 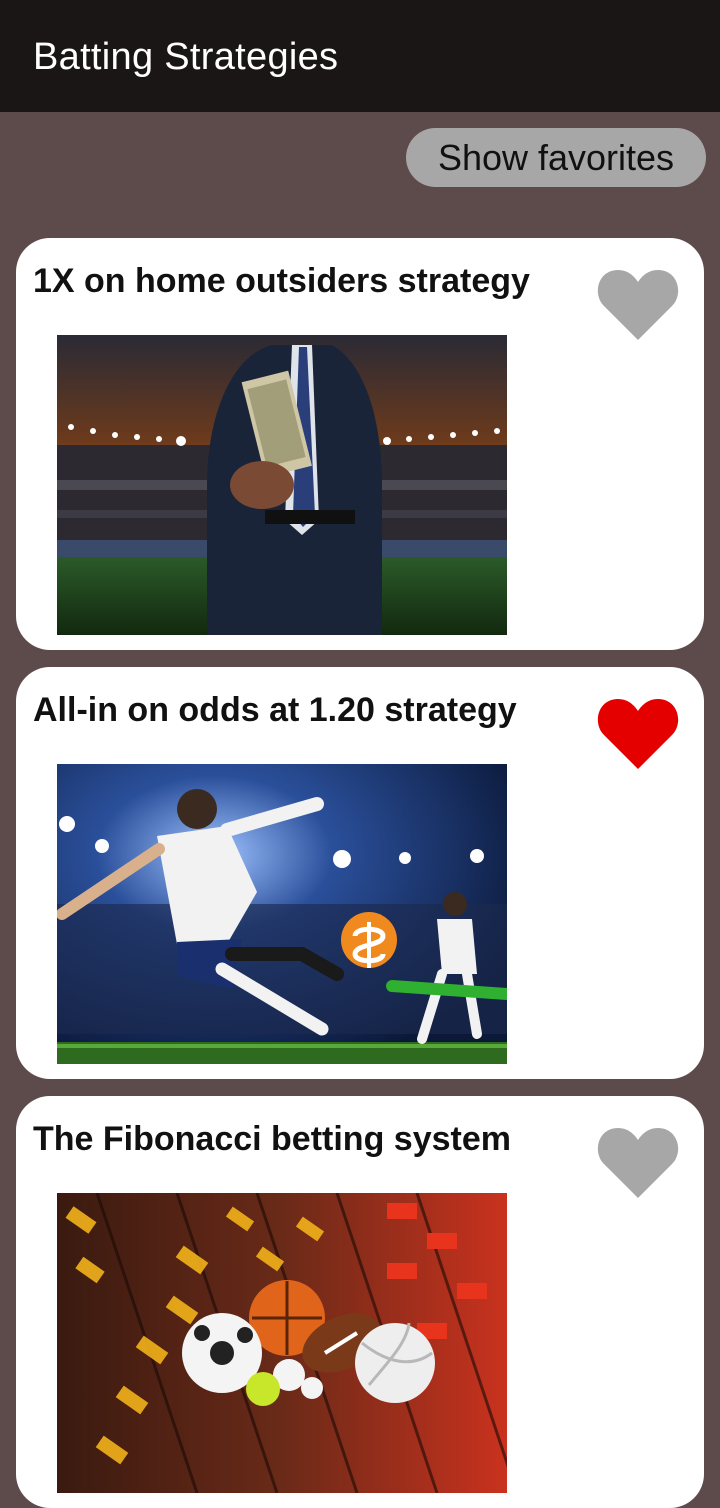 I want to click on card-title: The Fibonacci betting system, so click(x=272, y=1139).